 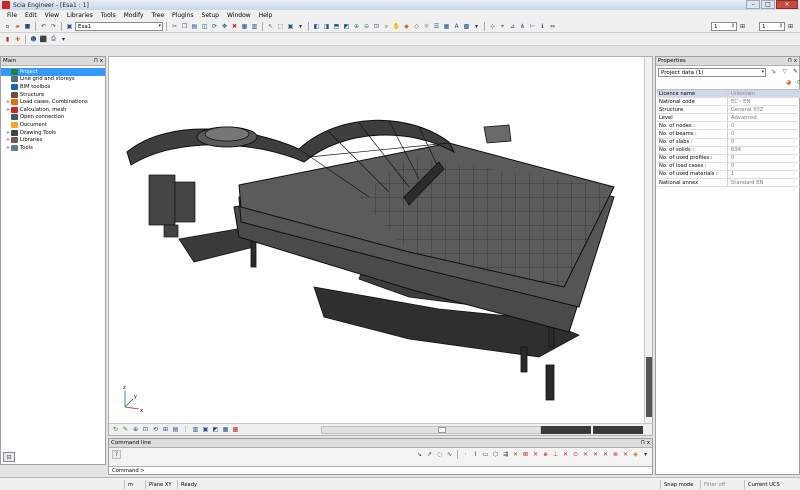 What do you see at coordinates (366, 26) in the screenshot?
I see `zoom-out-icon: ⊖` at bounding box center [366, 26].